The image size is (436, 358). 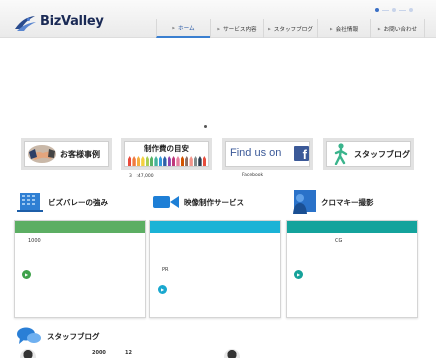 What do you see at coordinates (293, 29) in the screenshot?
I see `nav-label: スタッフブログ` at bounding box center [293, 29].